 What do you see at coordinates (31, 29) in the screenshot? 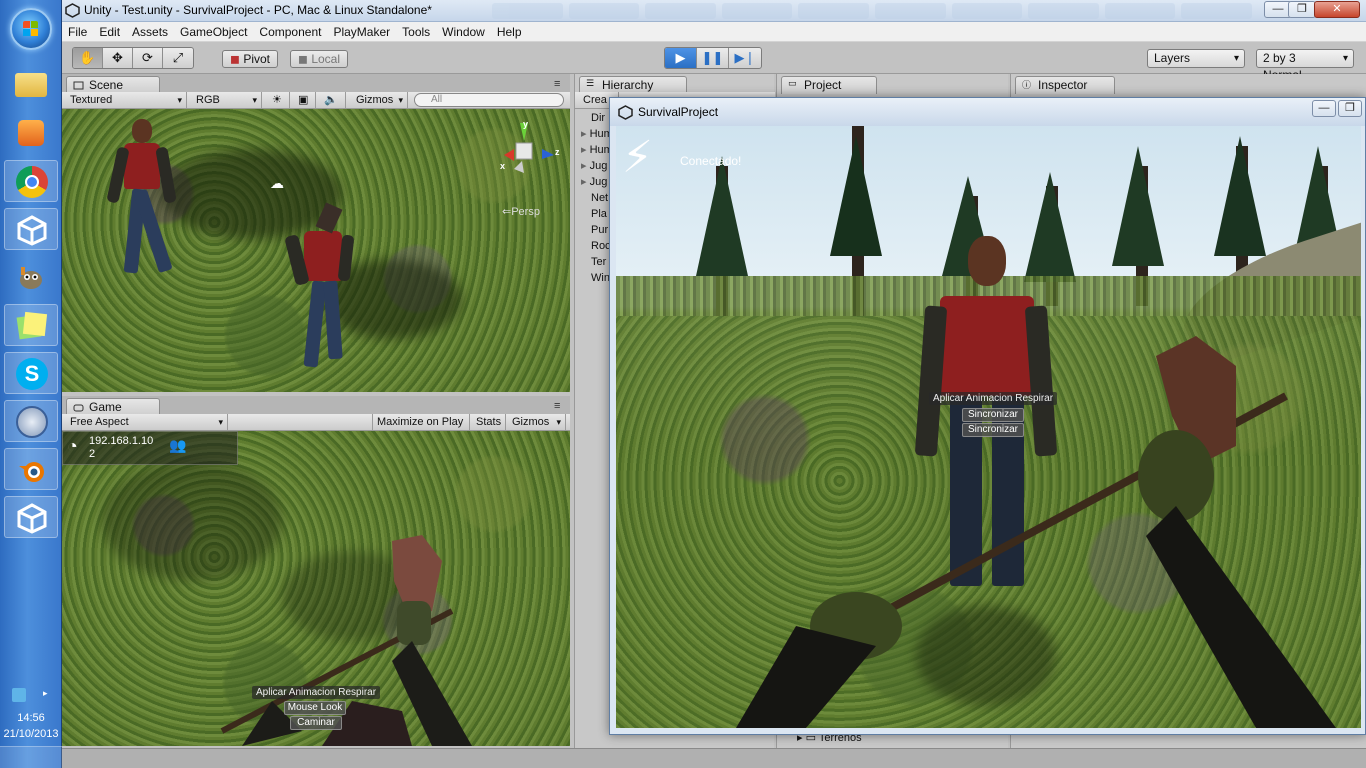
I see `start-button` at bounding box center [31, 29].